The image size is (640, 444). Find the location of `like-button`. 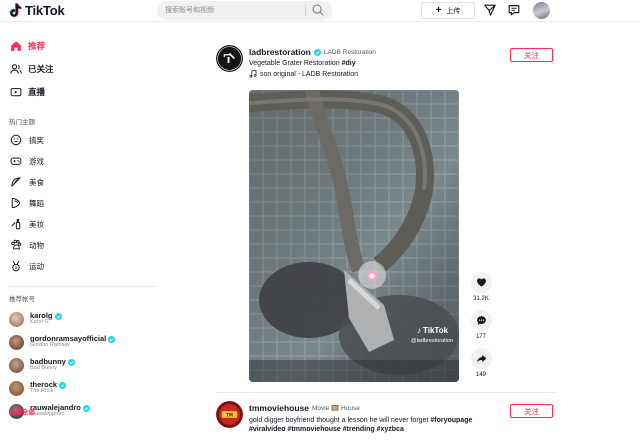

like-button is located at coordinates (481, 282).